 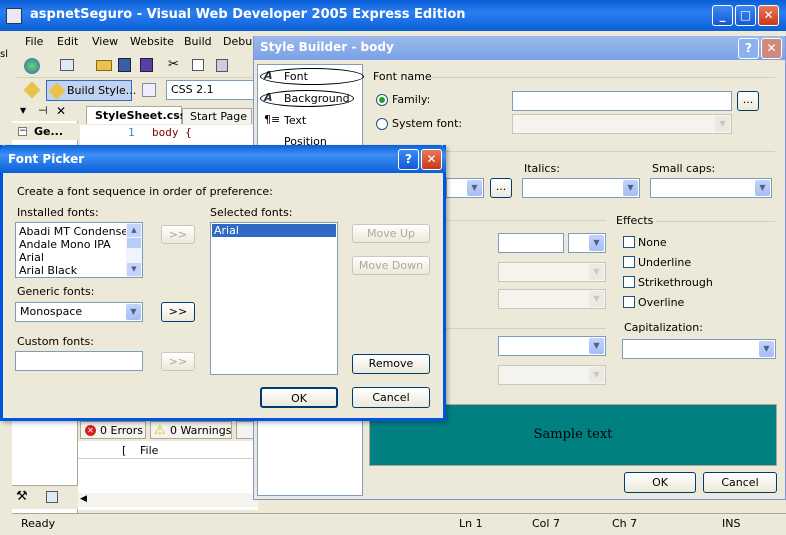 I want to click on side-pane-tabs: ⚒, so click(x=45, y=497).